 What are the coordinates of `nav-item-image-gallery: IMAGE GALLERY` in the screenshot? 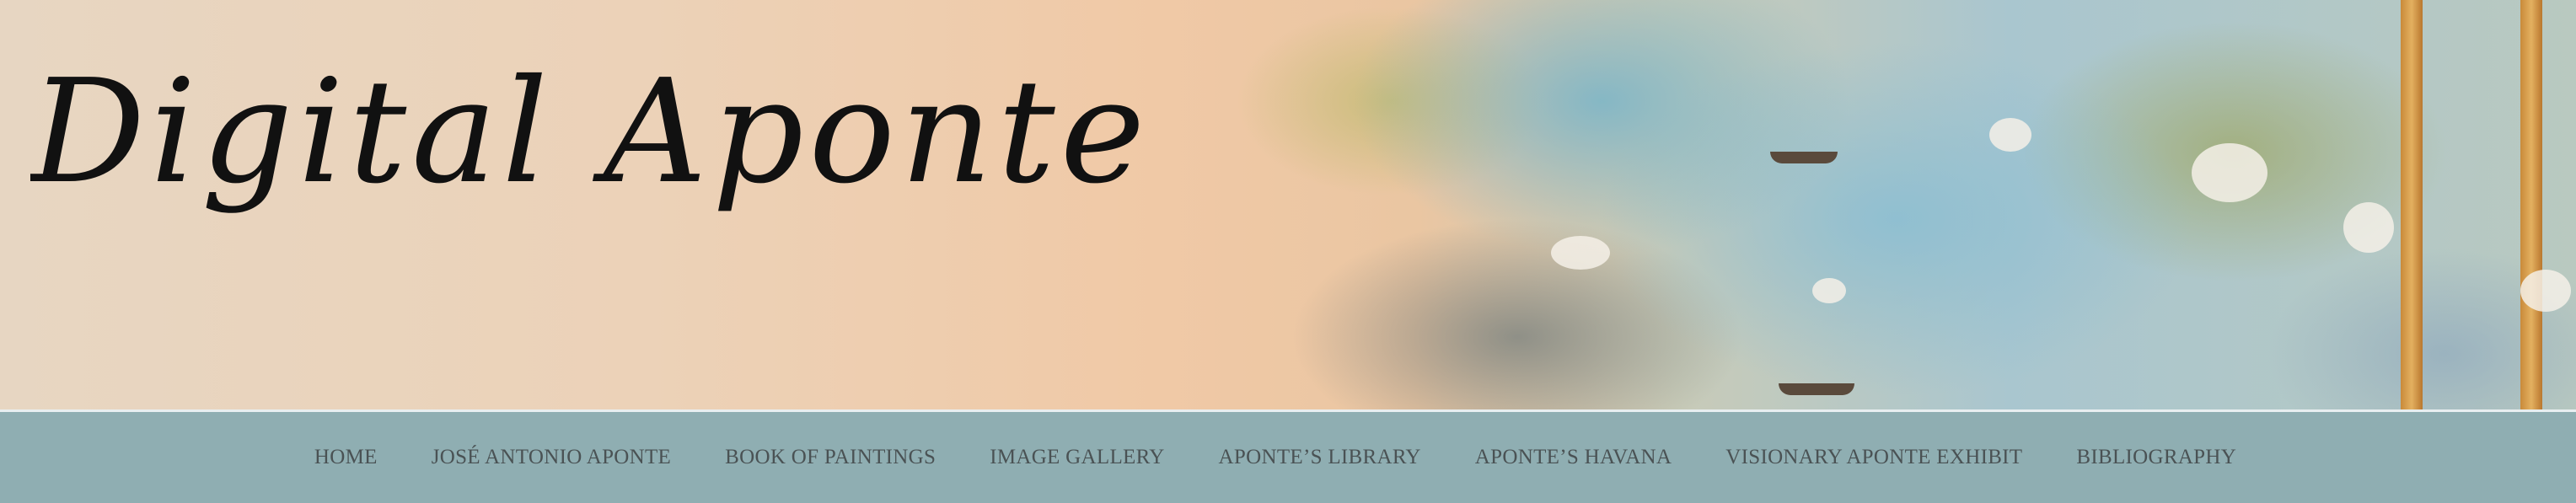 It's located at (1077, 457).